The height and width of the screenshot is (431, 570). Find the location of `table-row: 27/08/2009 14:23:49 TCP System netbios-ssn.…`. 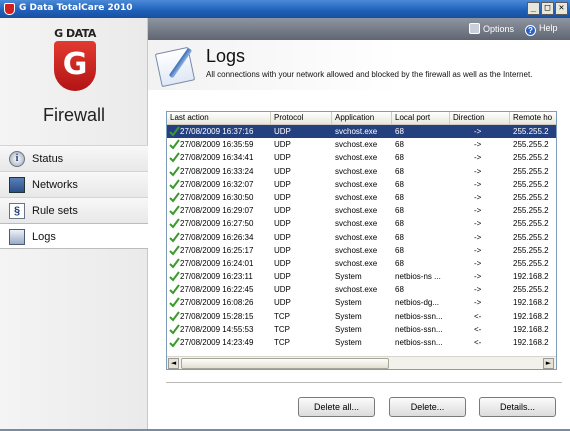

table-row: 27/08/2009 14:23:49 TCP System netbios-ssn.… is located at coordinates (361, 342).